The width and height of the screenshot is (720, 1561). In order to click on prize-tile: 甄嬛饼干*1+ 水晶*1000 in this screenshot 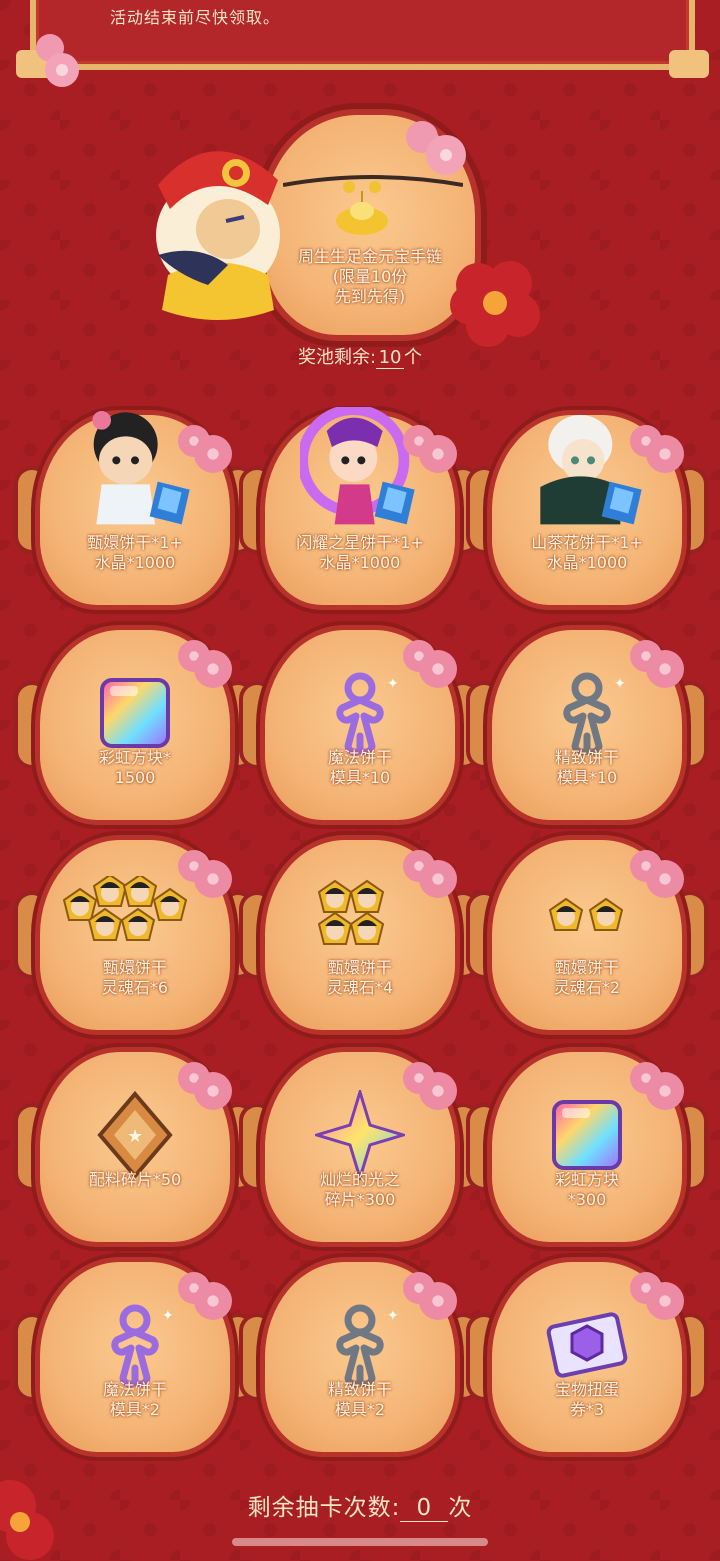, I will do `click(135, 508)`.